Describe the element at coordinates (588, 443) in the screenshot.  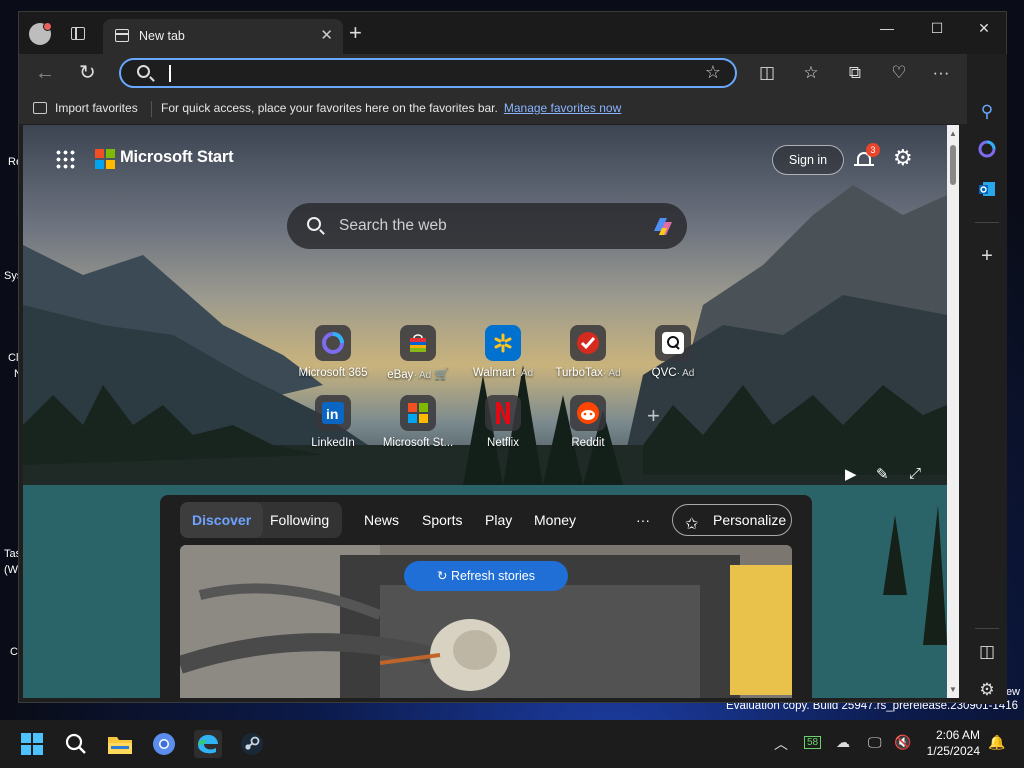
I see `tile-label: Reddit` at that location.